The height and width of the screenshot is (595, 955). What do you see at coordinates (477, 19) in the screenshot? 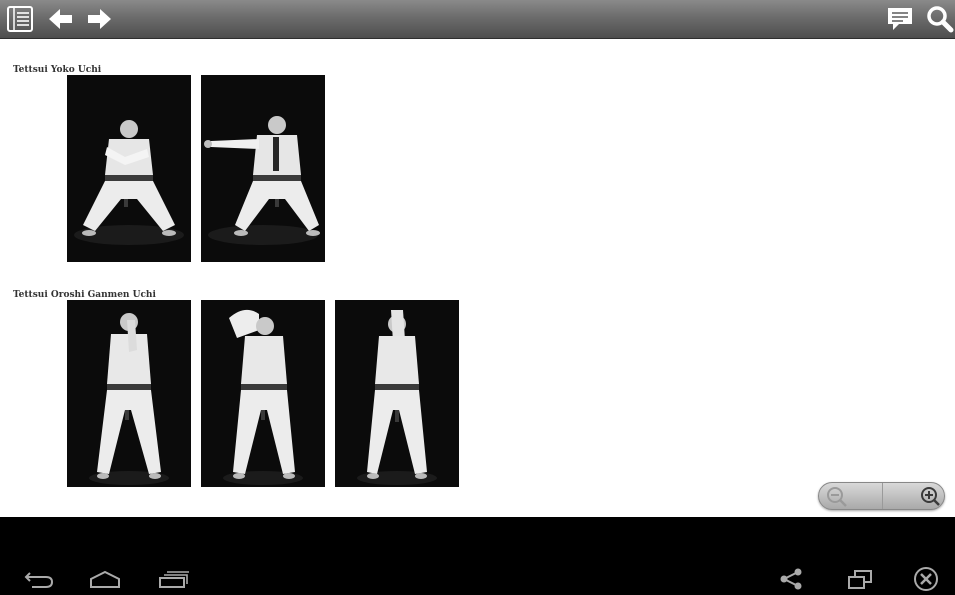
I see `top-toolbar` at bounding box center [477, 19].